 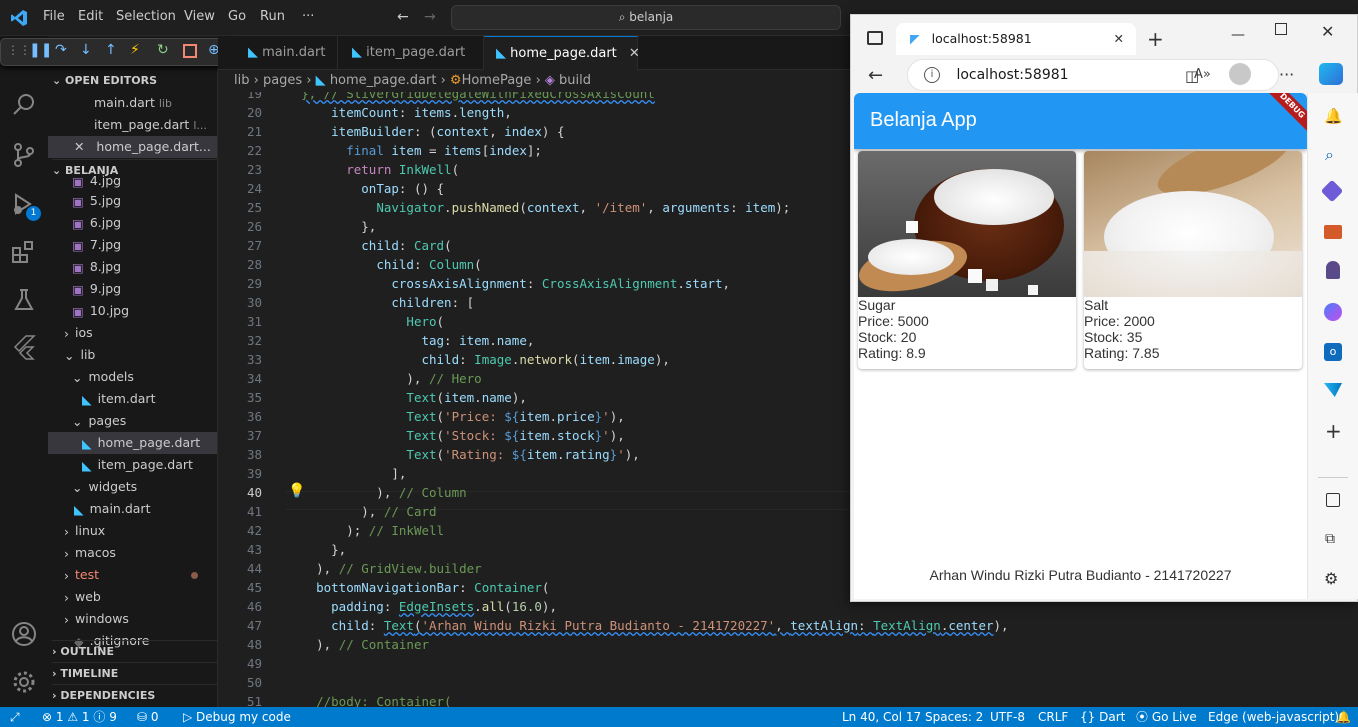 I want to click on problems-indicator: ⊗ 1 ⚠ 1 ⓘ 9, so click(x=79, y=717).